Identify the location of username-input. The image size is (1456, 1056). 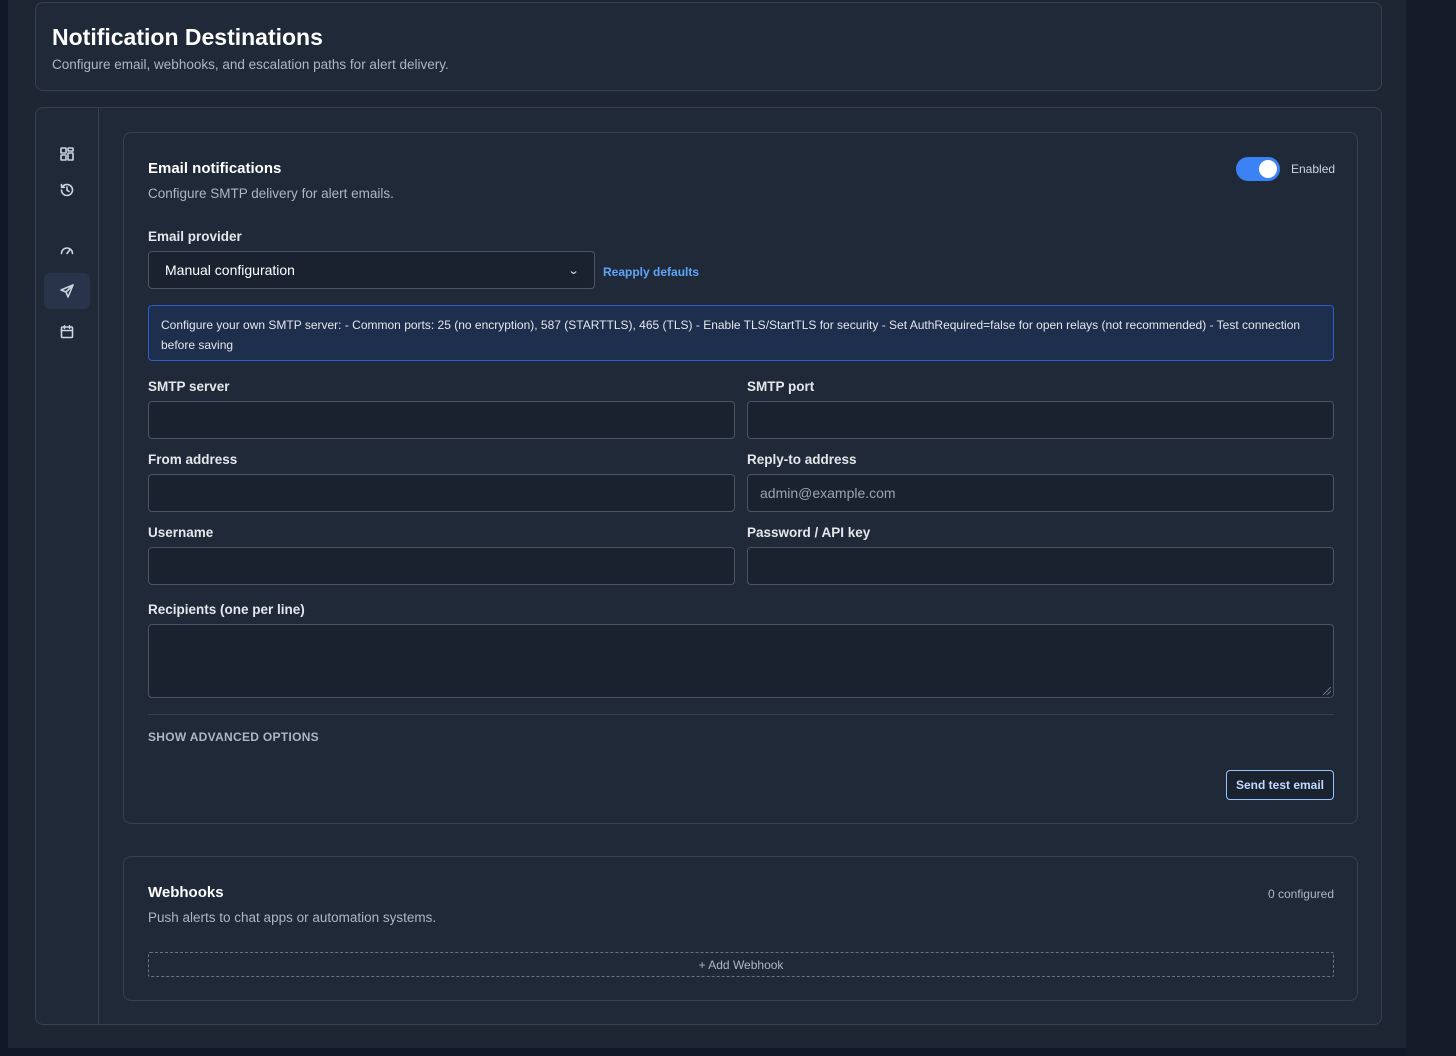
(441, 566).